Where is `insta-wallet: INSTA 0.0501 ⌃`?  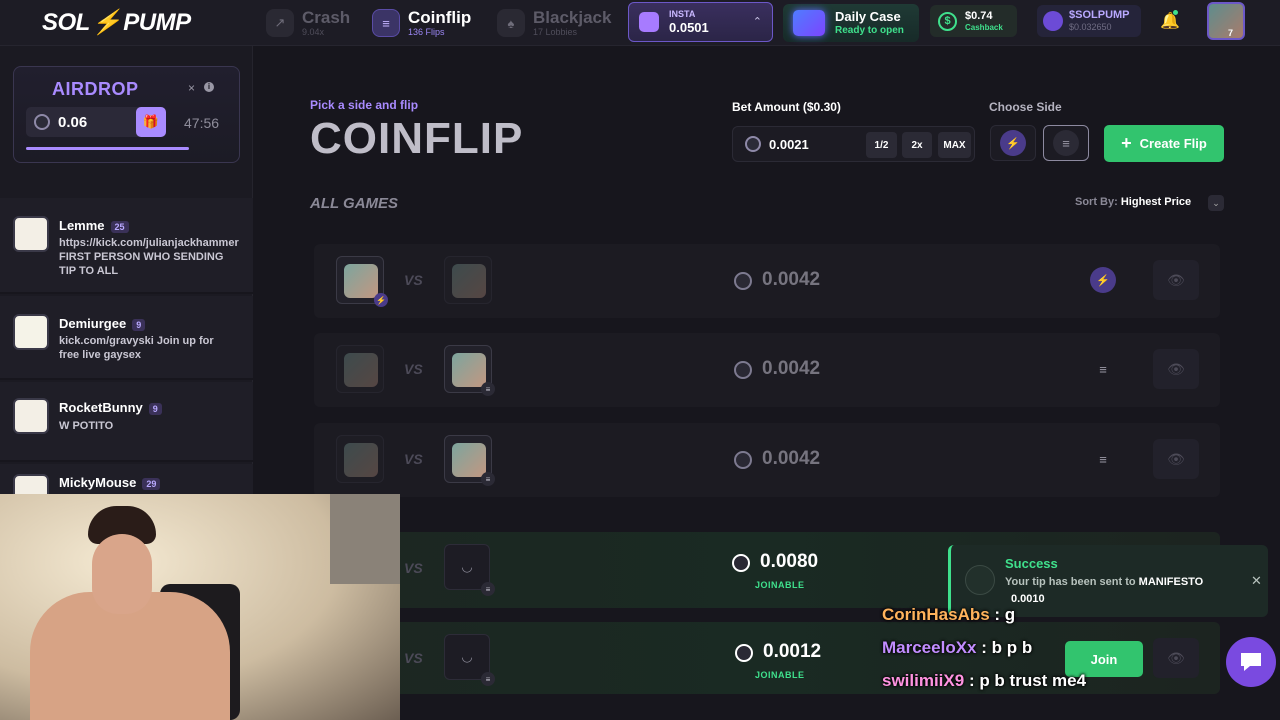 insta-wallet: INSTA 0.0501 ⌃ is located at coordinates (700, 22).